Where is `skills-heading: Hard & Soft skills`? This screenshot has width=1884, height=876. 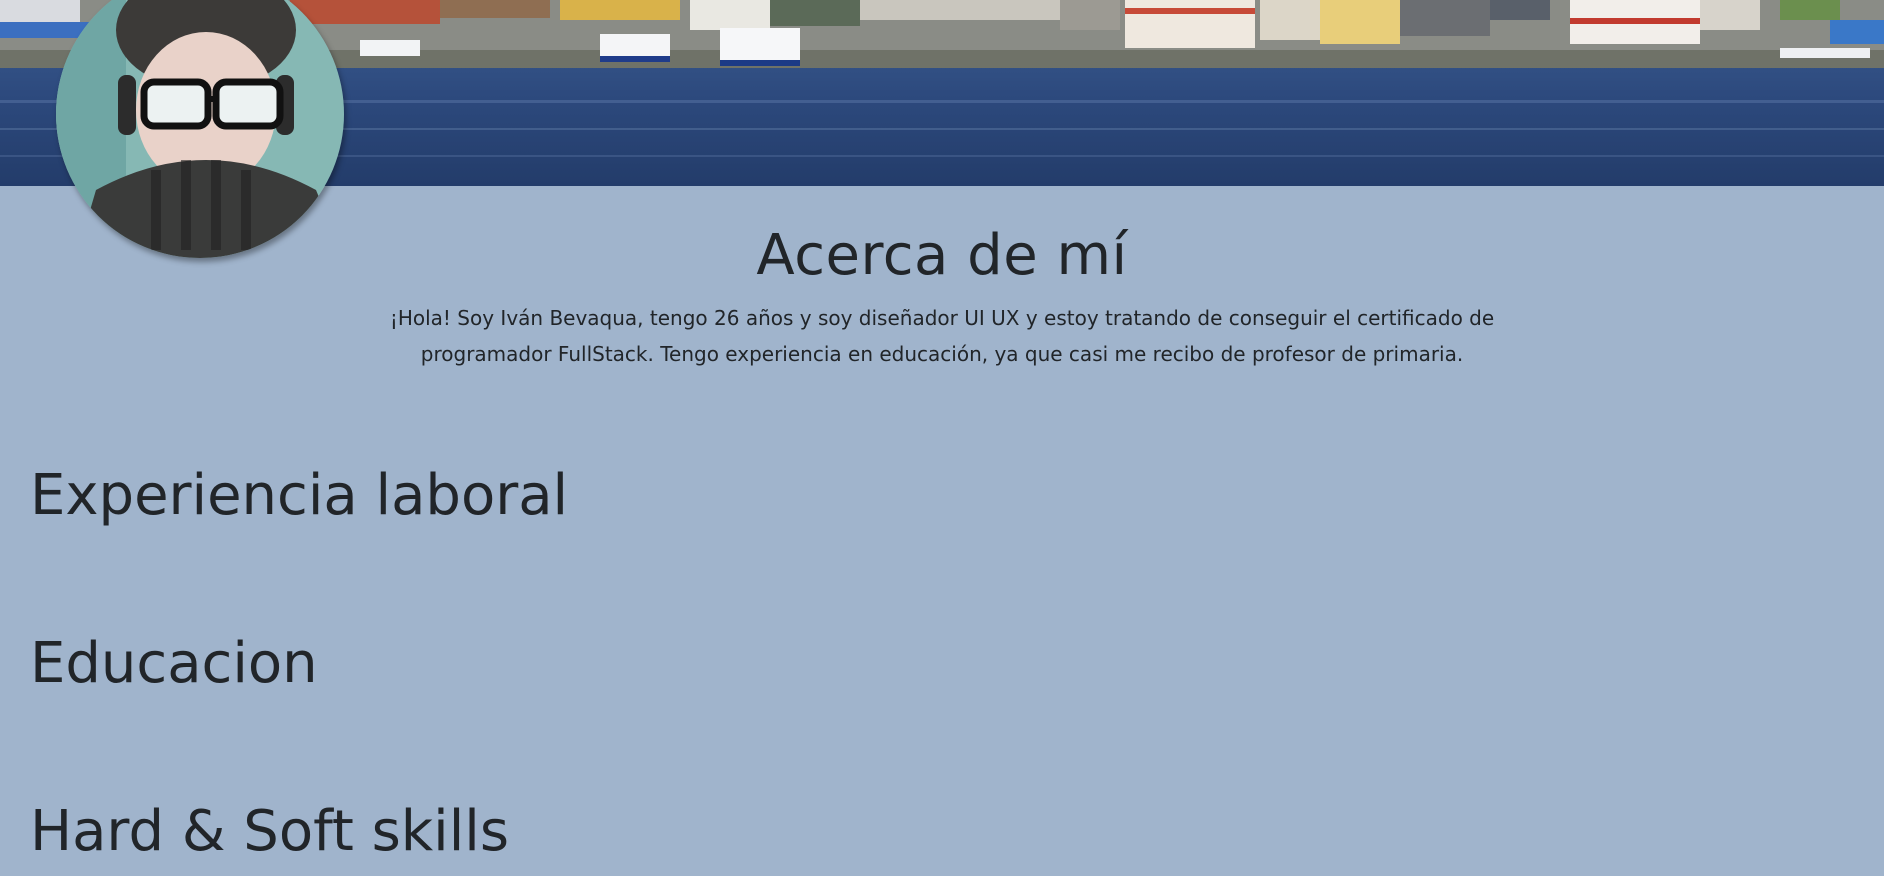 skills-heading: Hard & Soft skills is located at coordinates (270, 831).